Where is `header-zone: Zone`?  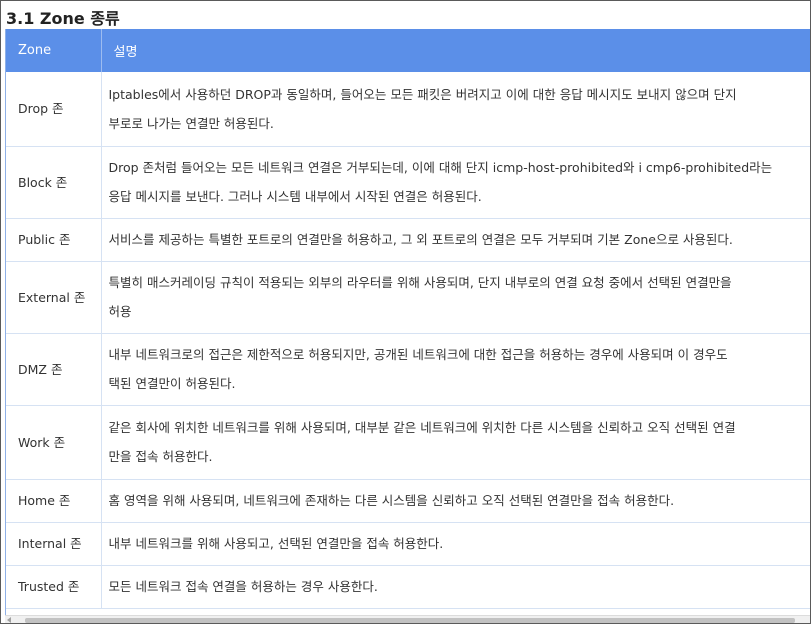
header-zone: Zone is located at coordinates (54, 50).